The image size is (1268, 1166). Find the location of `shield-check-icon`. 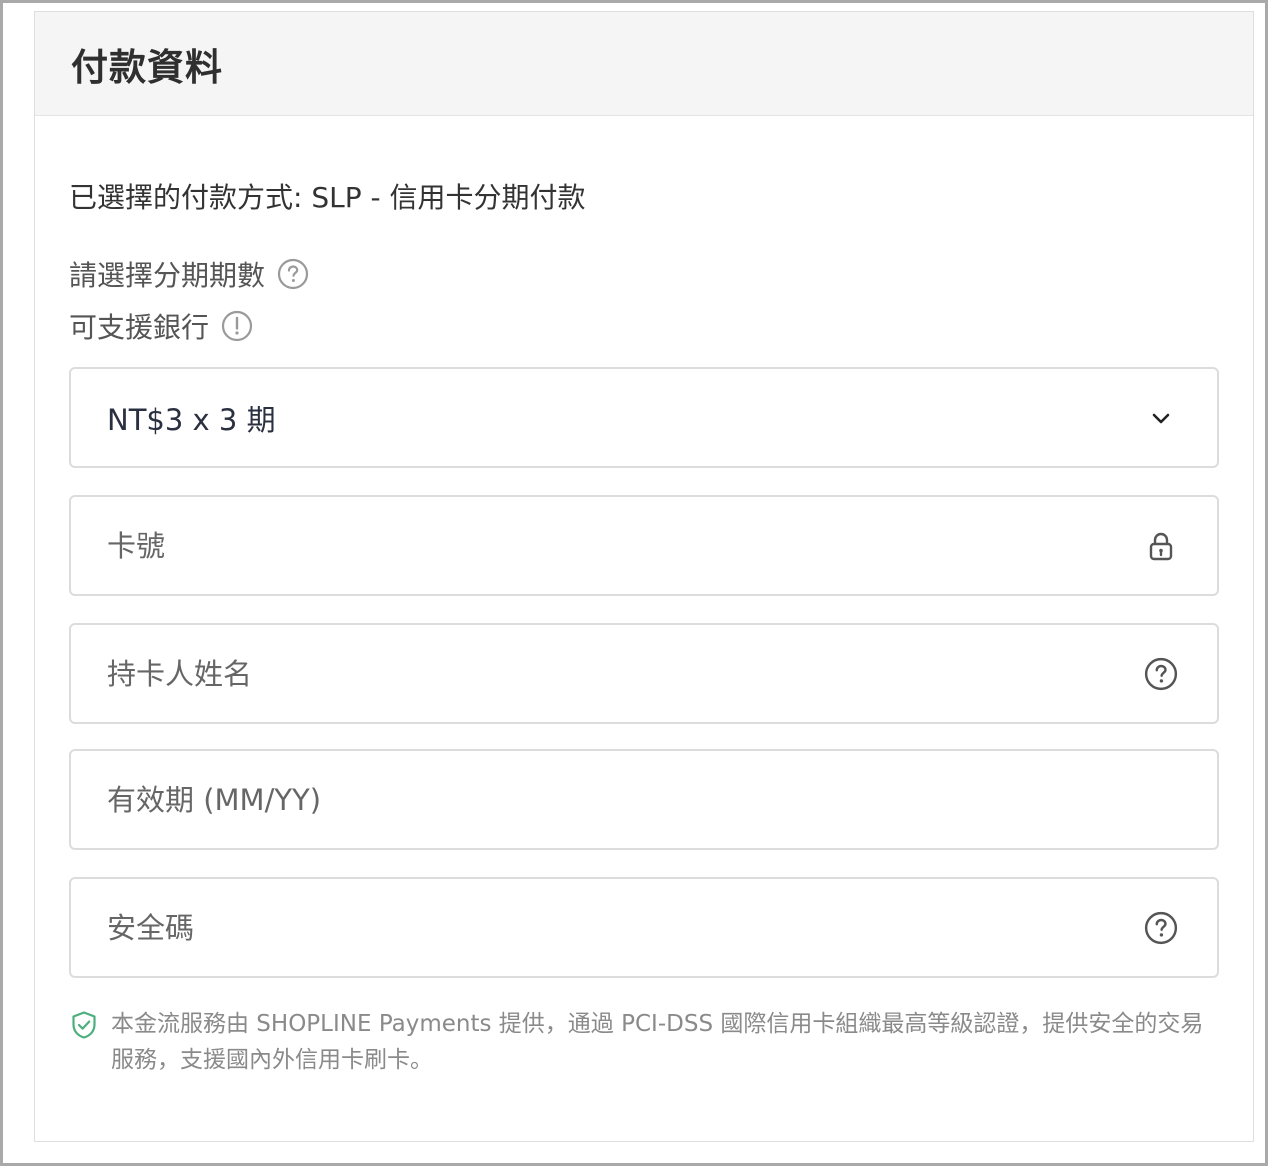

shield-check-icon is located at coordinates (84, 1025).